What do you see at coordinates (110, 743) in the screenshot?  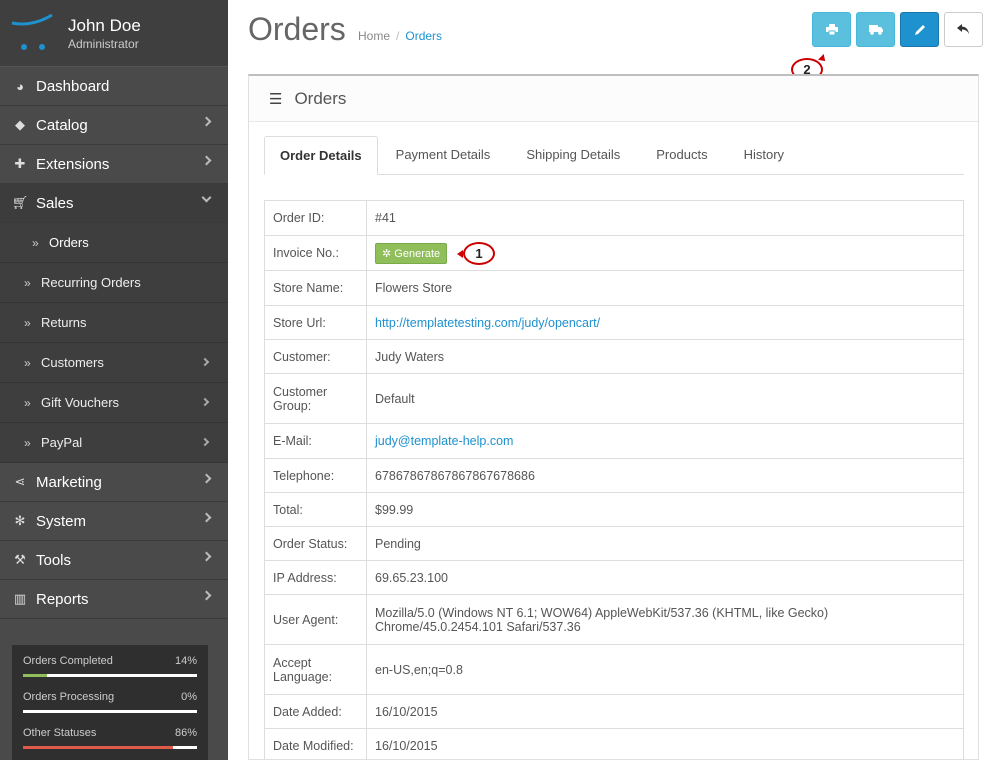 I see `stat-other-statuses: Other Statuses 86%` at bounding box center [110, 743].